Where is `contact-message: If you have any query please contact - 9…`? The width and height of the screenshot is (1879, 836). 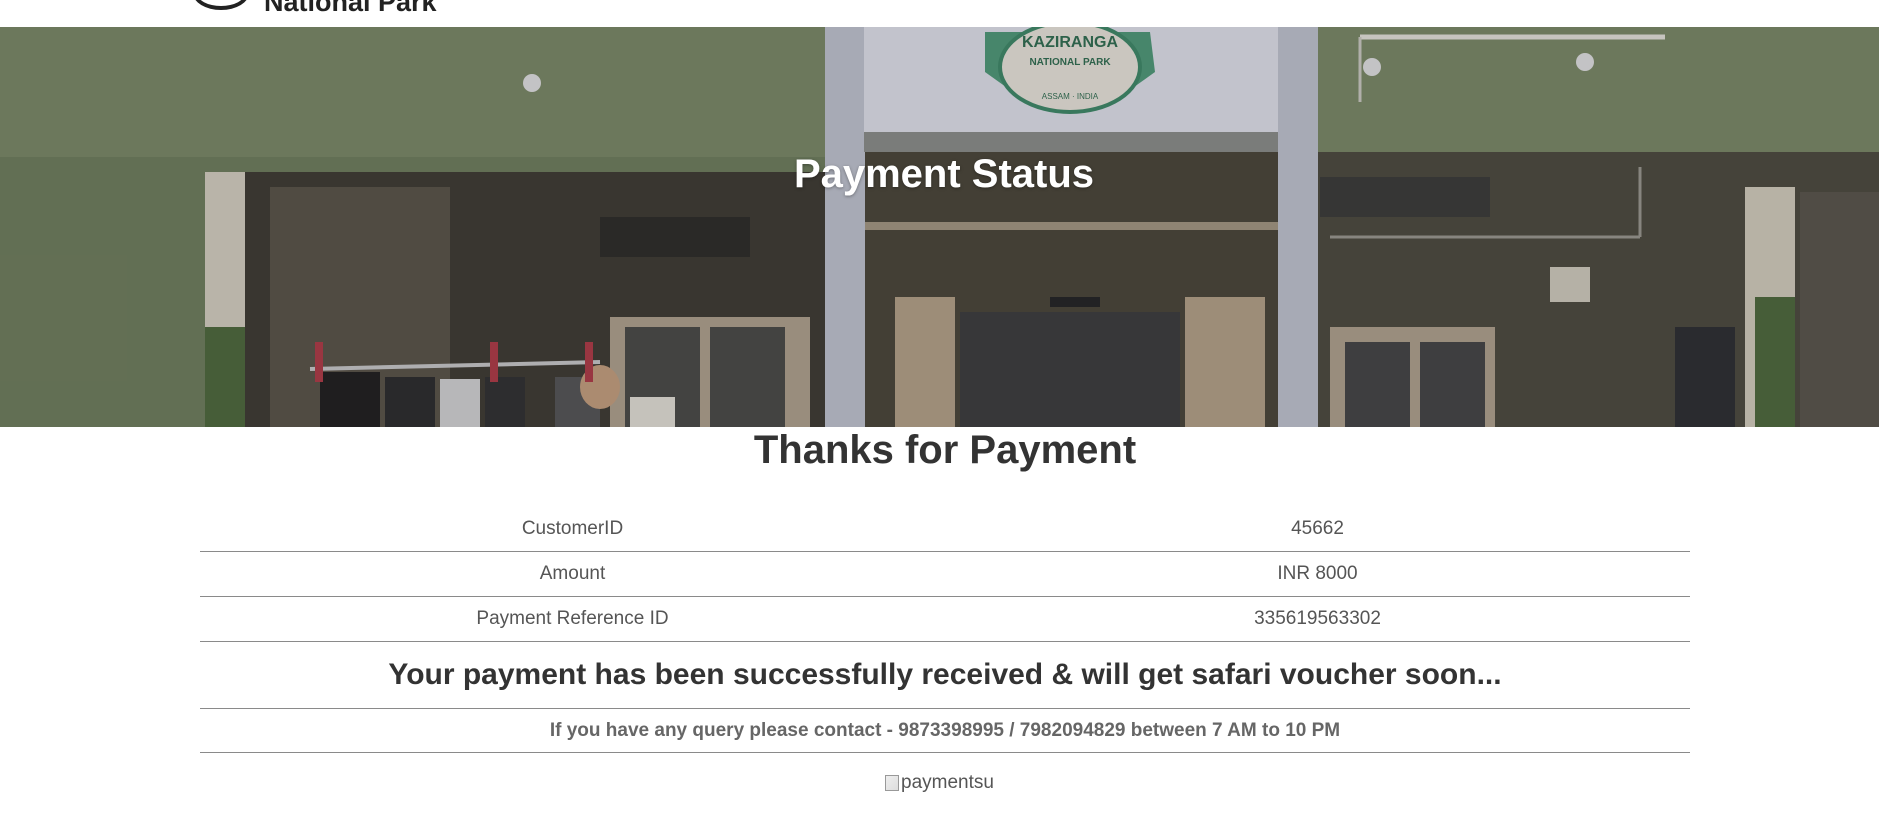
contact-message: If you have any query please contact - 9… is located at coordinates (945, 731).